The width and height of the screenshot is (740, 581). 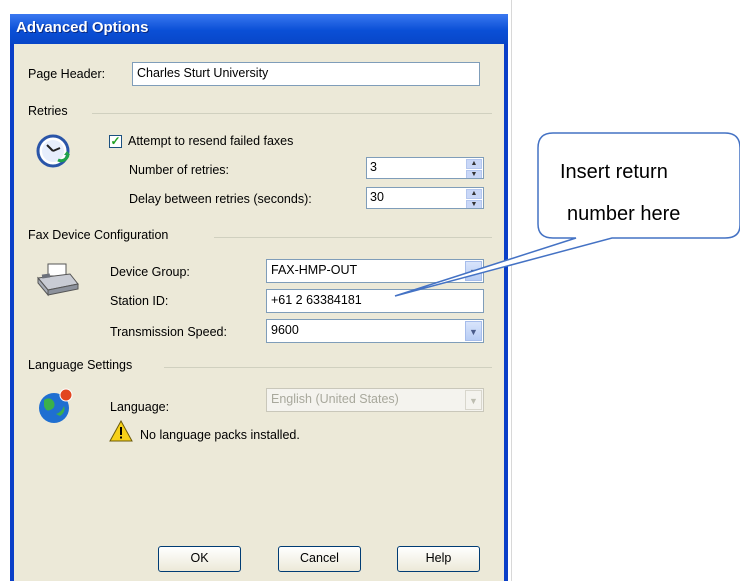 I want to click on callout-line-1: Insert return, so click(x=614, y=172).